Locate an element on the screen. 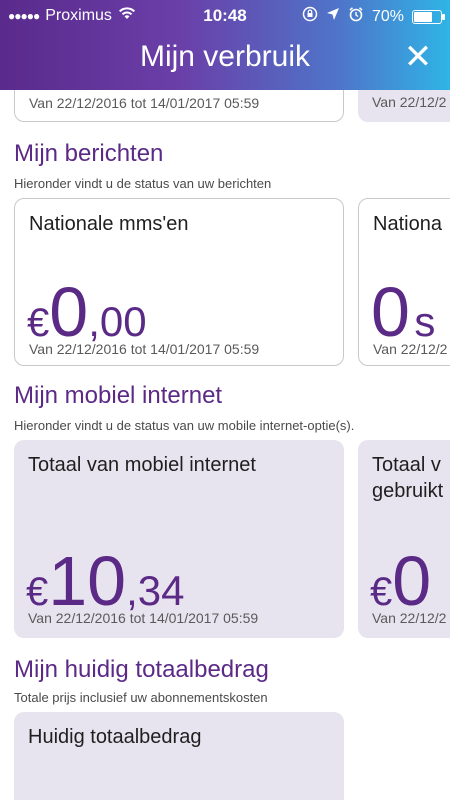  status-bar: ●●●●● Proximus 10:48 70% is located at coordinates (225, 15).